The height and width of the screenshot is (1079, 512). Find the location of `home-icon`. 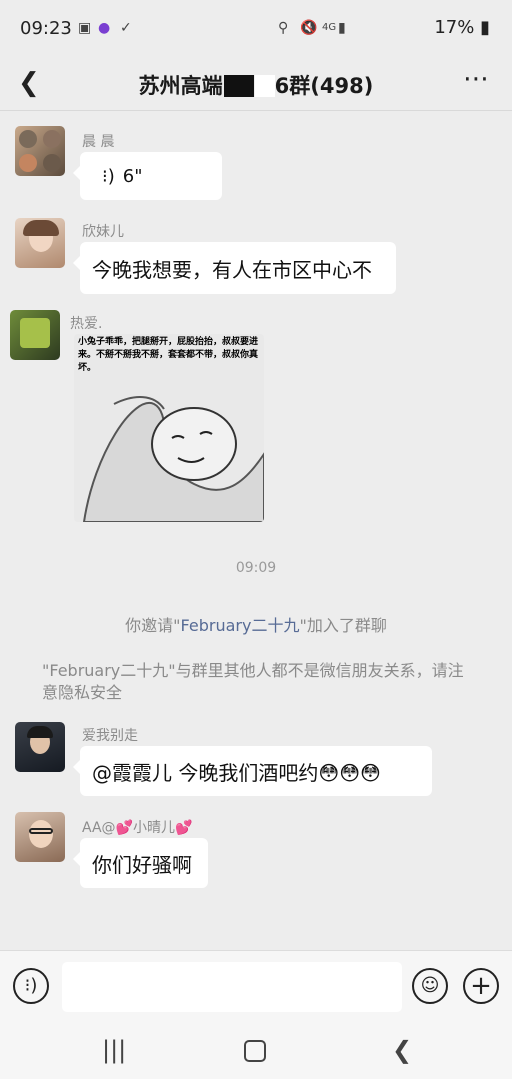

home-icon is located at coordinates (255, 1051).